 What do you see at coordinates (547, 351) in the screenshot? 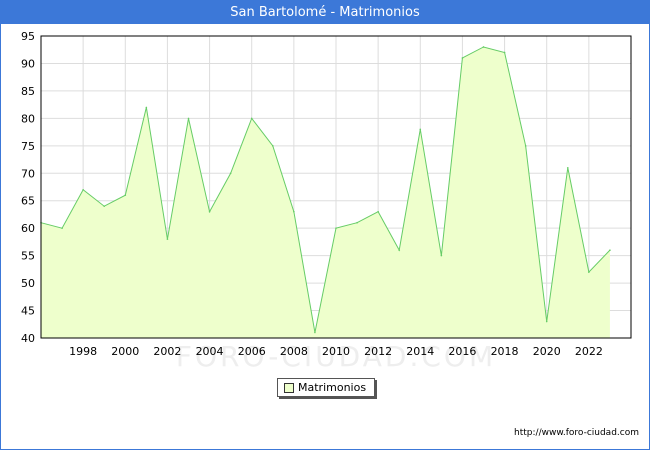
I see `x-tick-label: 2020` at bounding box center [547, 351].